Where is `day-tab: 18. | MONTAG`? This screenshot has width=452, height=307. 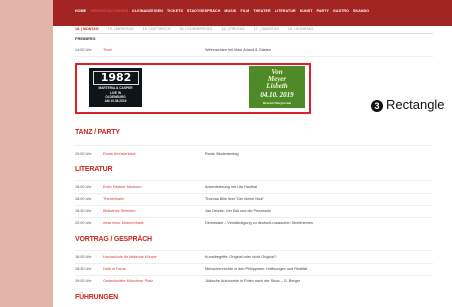 day-tab: 18. | MONTAG is located at coordinates (87, 29).